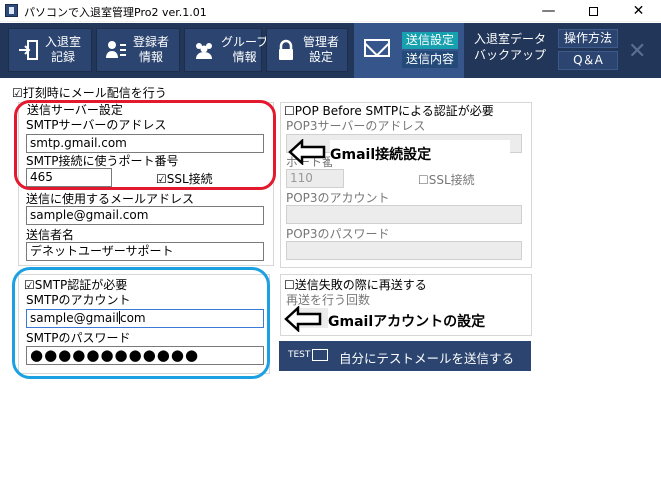 Image resolution: width=661 pixels, height=484 pixels. Describe the element at coordinates (381, 155) in the screenshot. I see `gmail-connection-note: Gmail接続設定` at that location.